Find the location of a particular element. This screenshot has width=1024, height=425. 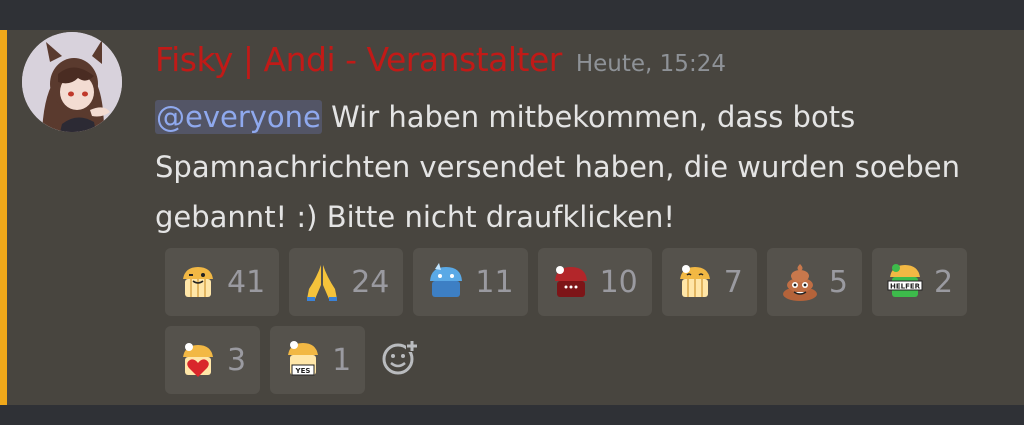

reaction-muffin-yes: YES 1 is located at coordinates (318, 360).